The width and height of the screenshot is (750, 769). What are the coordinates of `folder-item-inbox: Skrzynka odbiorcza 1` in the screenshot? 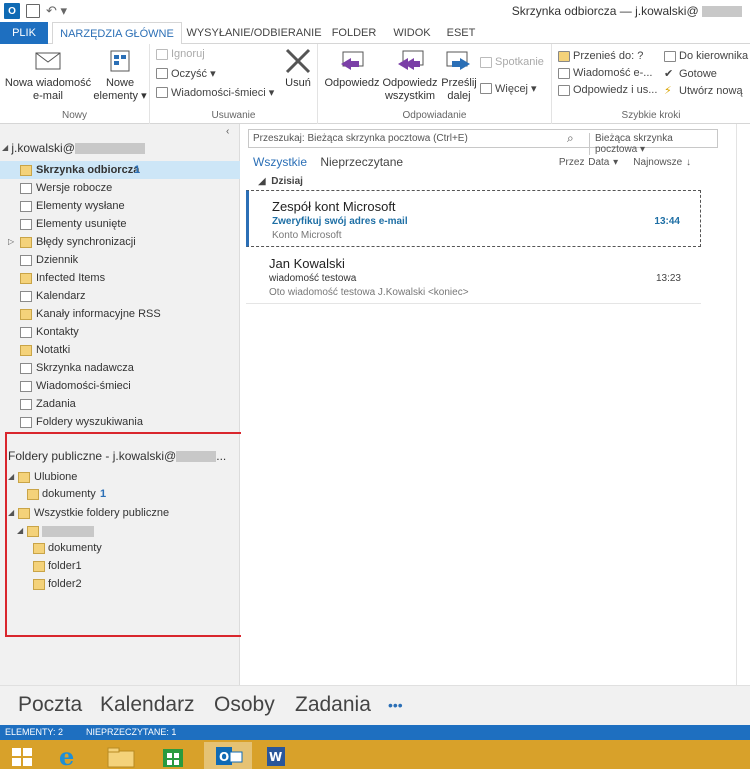 It's located at (120, 170).